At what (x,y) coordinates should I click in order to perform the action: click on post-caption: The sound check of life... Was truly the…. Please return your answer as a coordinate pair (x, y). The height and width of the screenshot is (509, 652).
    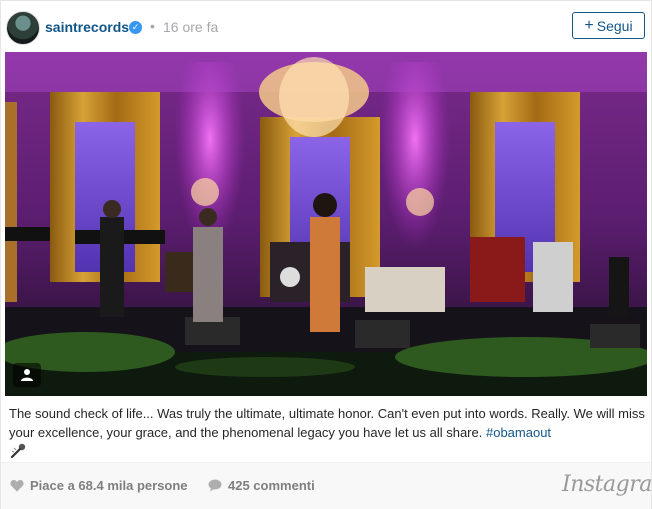
    Looking at the image, I should click on (327, 432).